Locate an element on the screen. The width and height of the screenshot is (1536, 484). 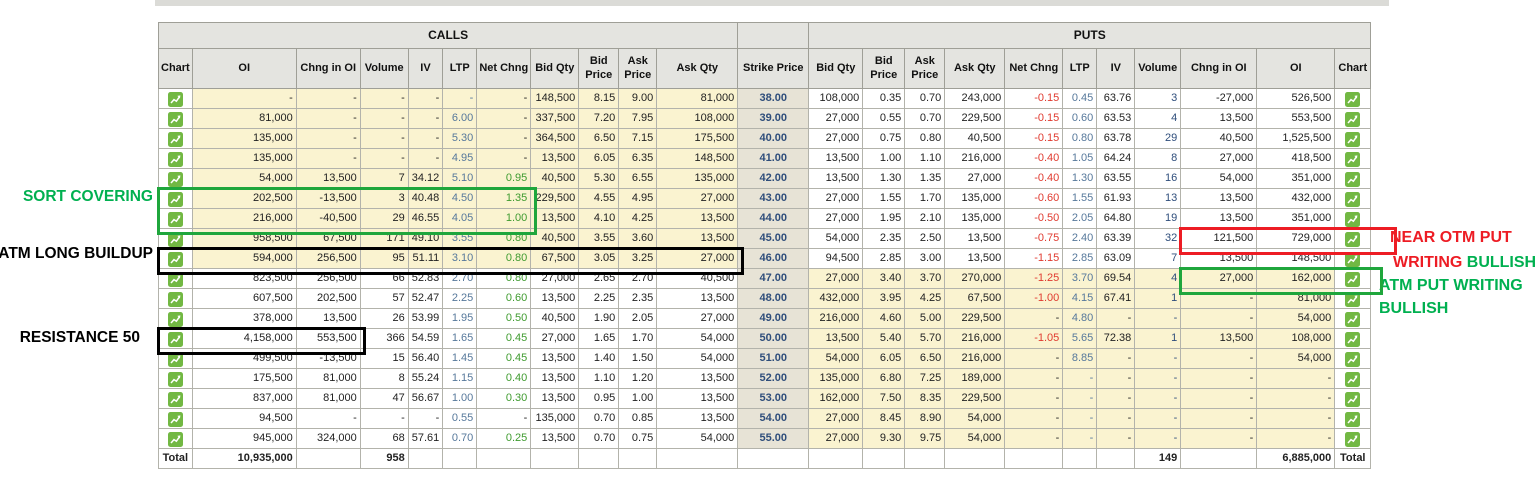
annotation-text: RESISTANCE 50 is located at coordinates (79, 337).